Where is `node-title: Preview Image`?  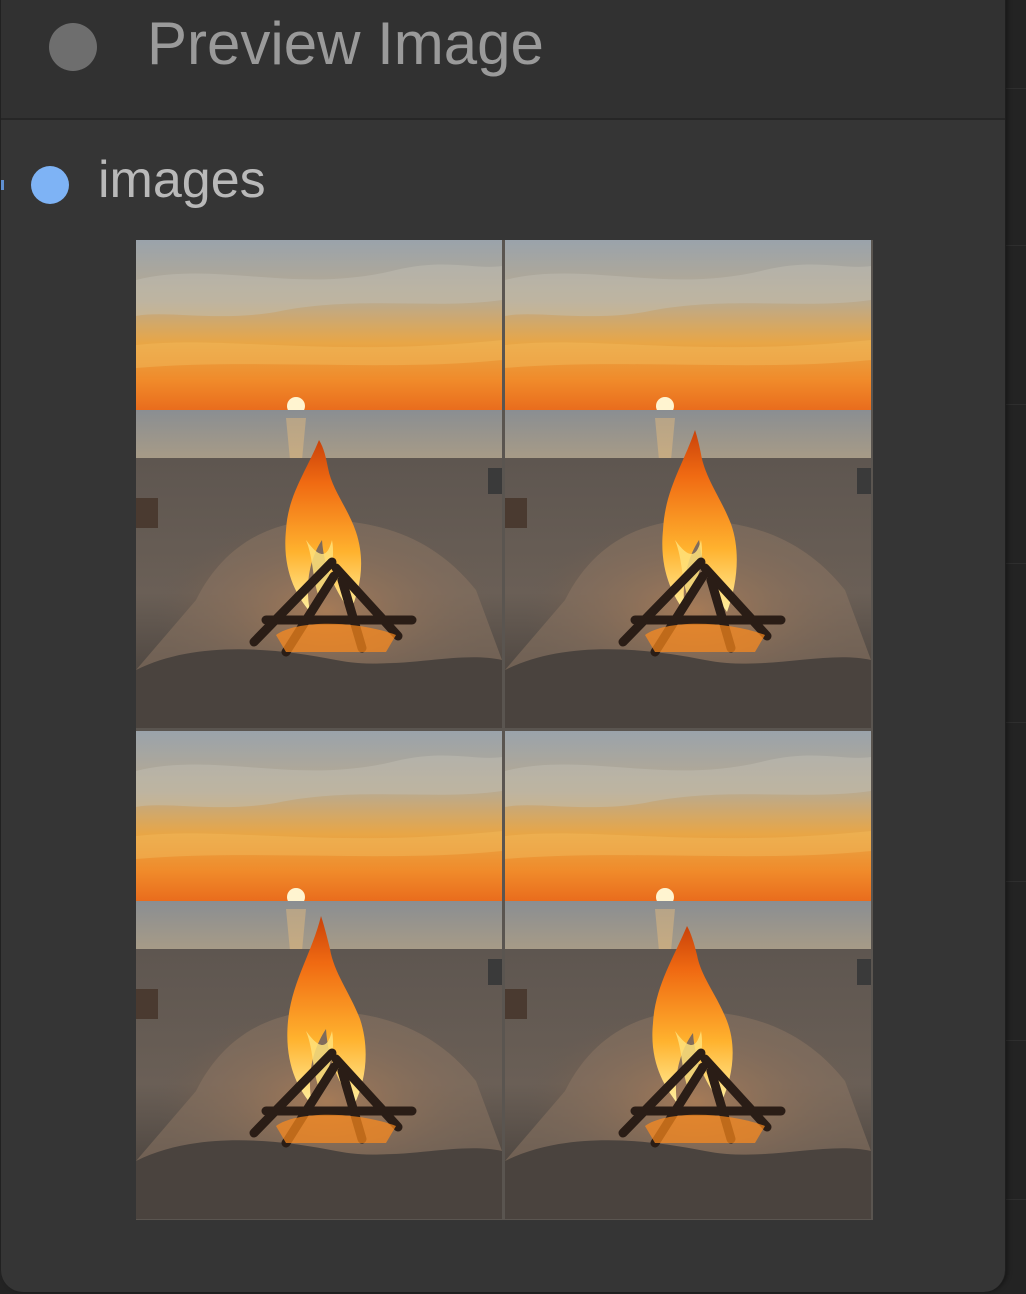
node-title: Preview Image is located at coordinates (345, 43).